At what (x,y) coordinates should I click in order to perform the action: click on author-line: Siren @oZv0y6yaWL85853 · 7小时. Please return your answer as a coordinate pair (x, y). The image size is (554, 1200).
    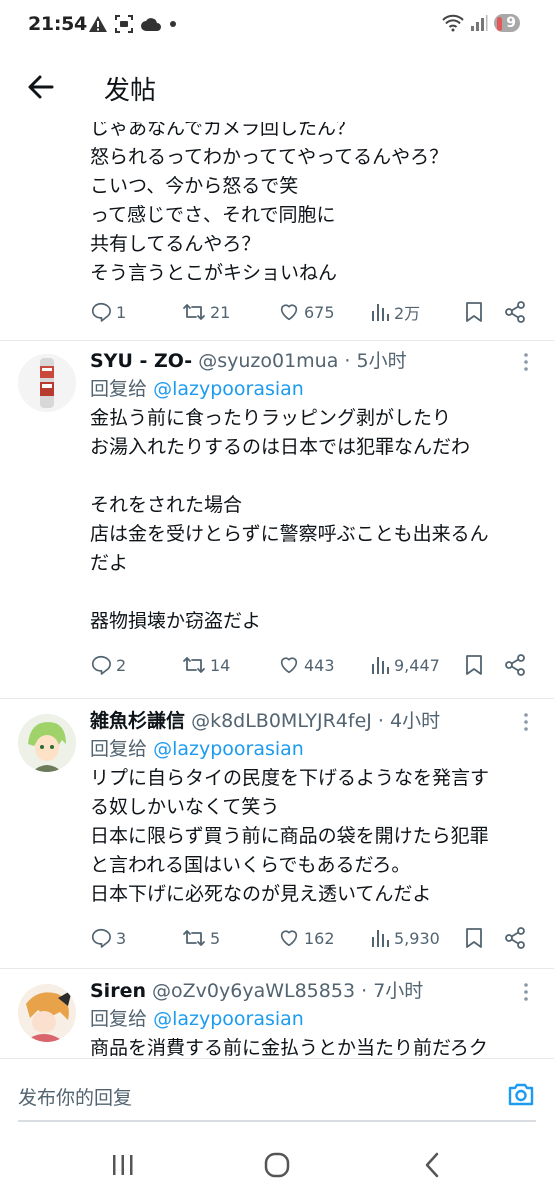
    Looking at the image, I should click on (257, 991).